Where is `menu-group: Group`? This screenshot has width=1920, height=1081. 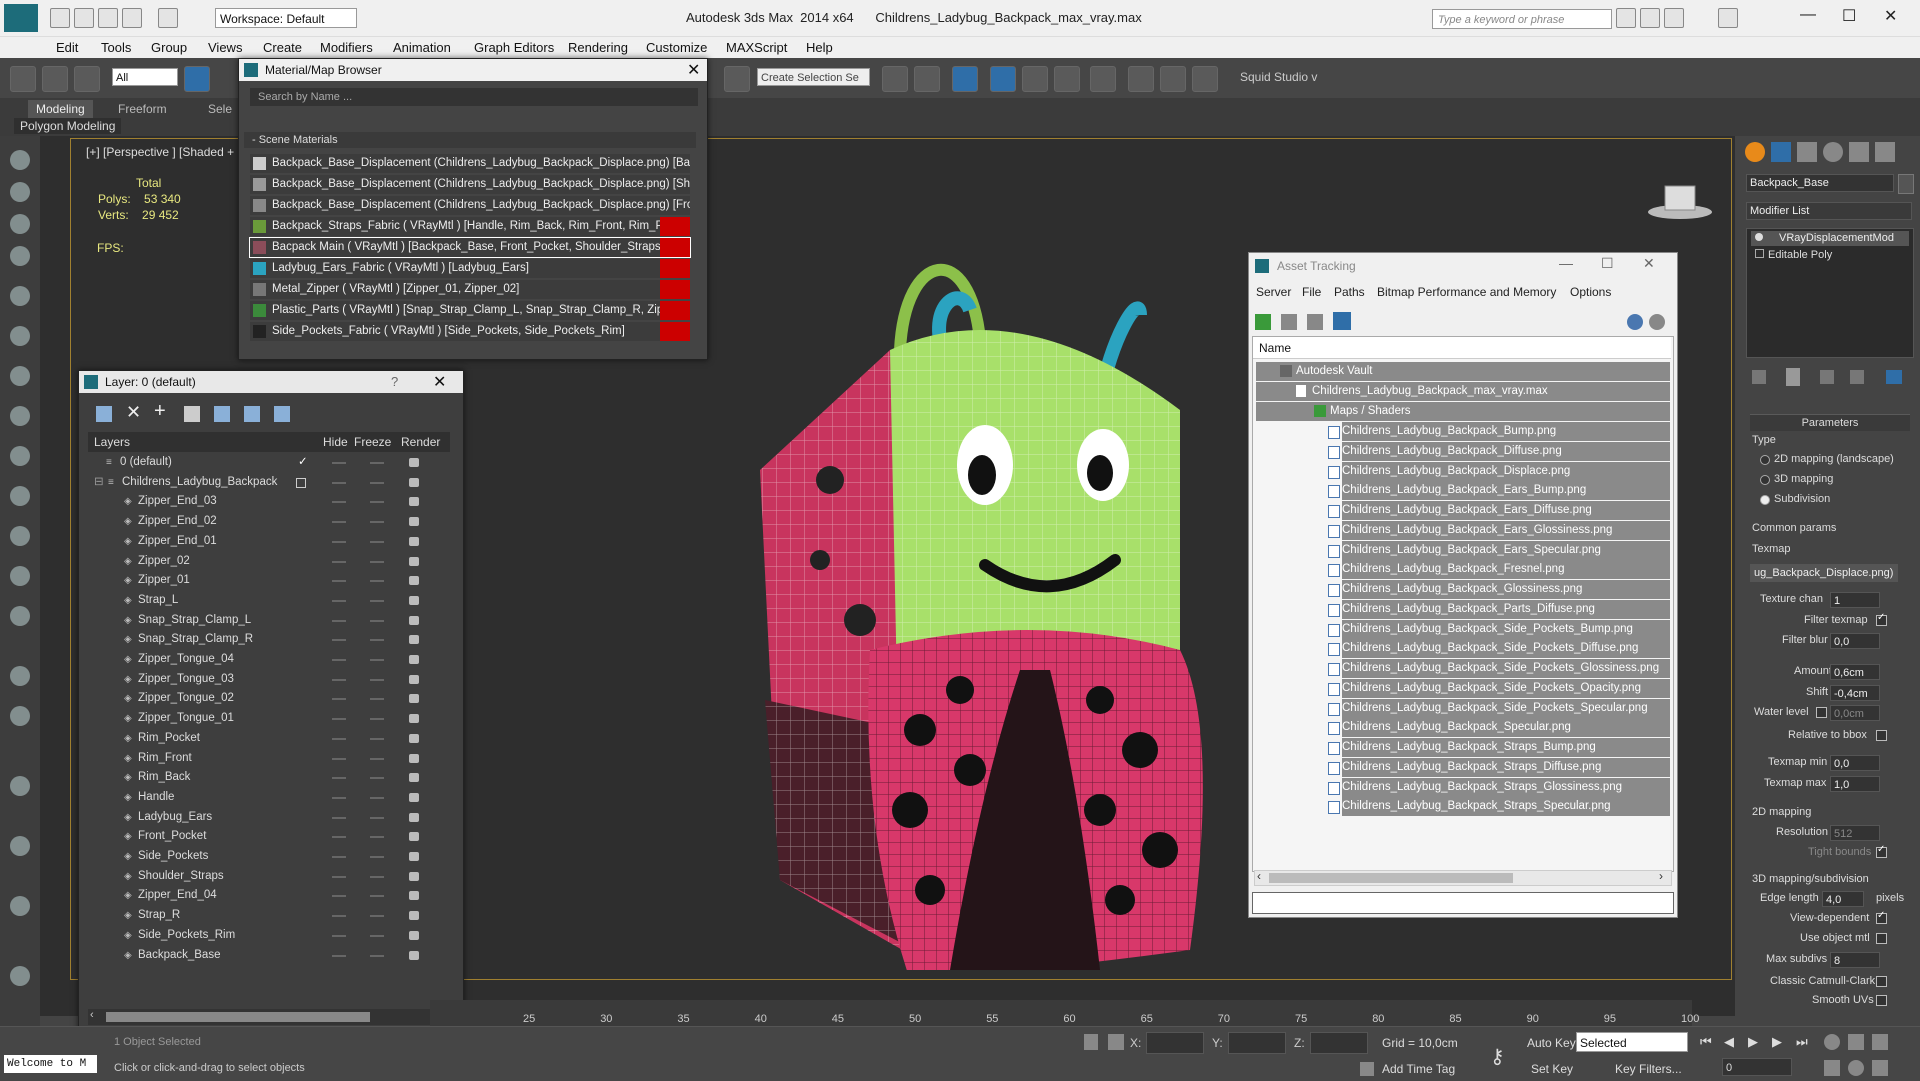
menu-group: Group is located at coordinates (169, 47).